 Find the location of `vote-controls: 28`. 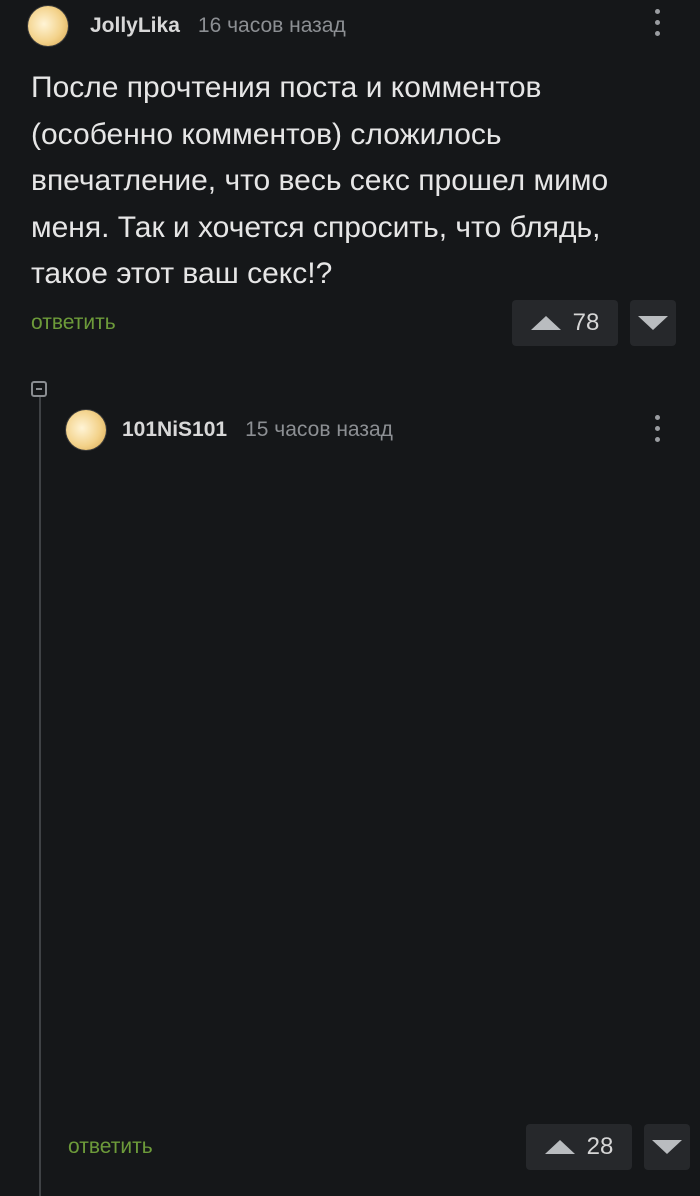

vote-controls: 28 is located at coordinates (608, 1147).